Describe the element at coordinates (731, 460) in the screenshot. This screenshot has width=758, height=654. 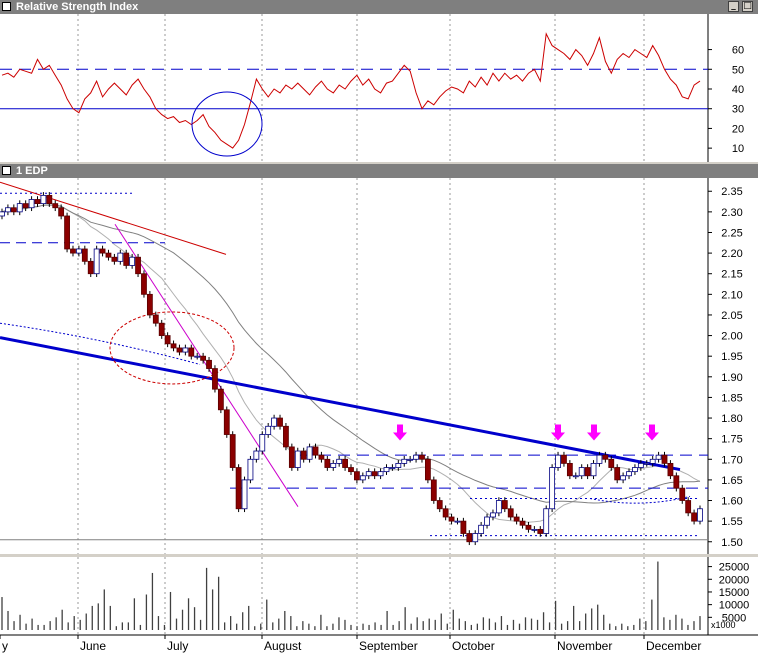
I see `price-tick-label: 1.70` at that location.